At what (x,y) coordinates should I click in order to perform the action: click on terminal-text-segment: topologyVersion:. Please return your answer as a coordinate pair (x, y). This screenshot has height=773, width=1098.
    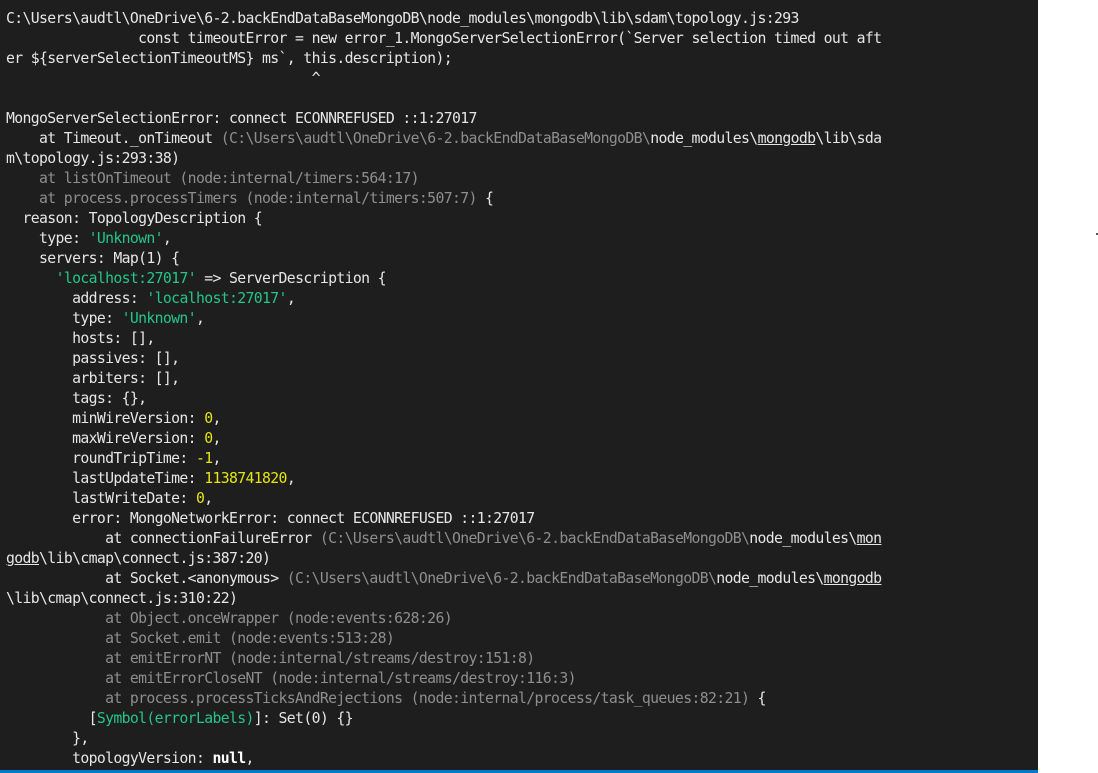
    Looking at the image, I should click on (109, 758).